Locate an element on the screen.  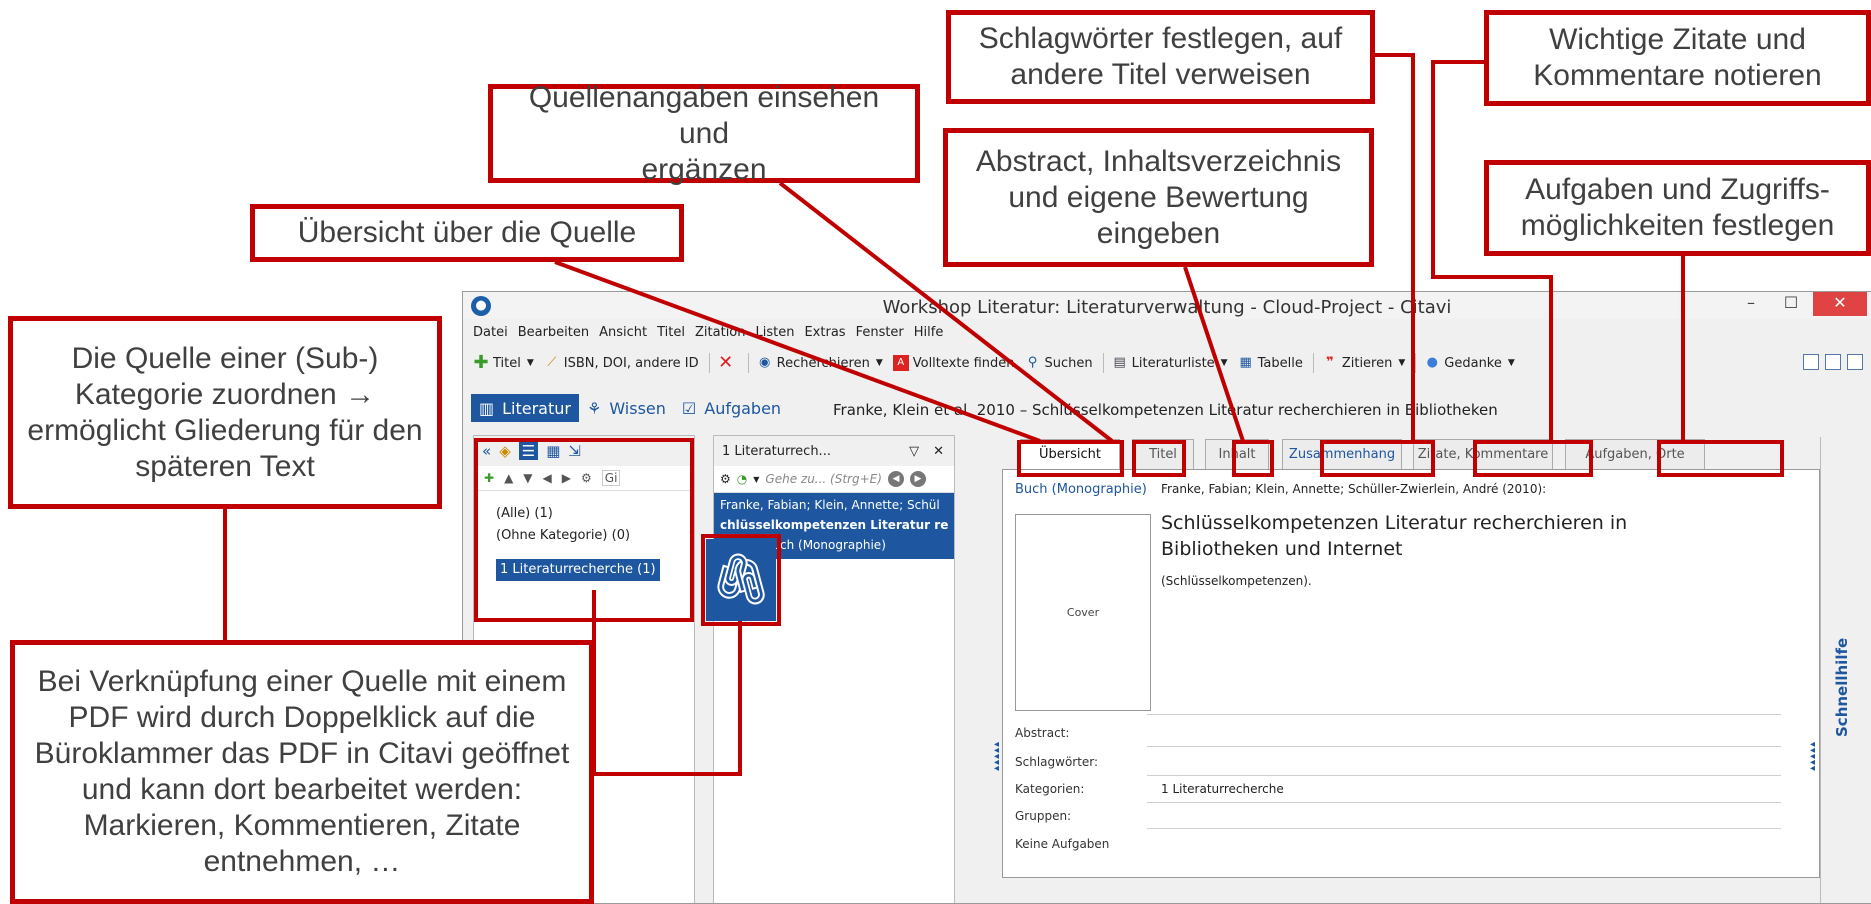
reference-type-link: Buch (Monographie) is located at coordinates (1081, 489).